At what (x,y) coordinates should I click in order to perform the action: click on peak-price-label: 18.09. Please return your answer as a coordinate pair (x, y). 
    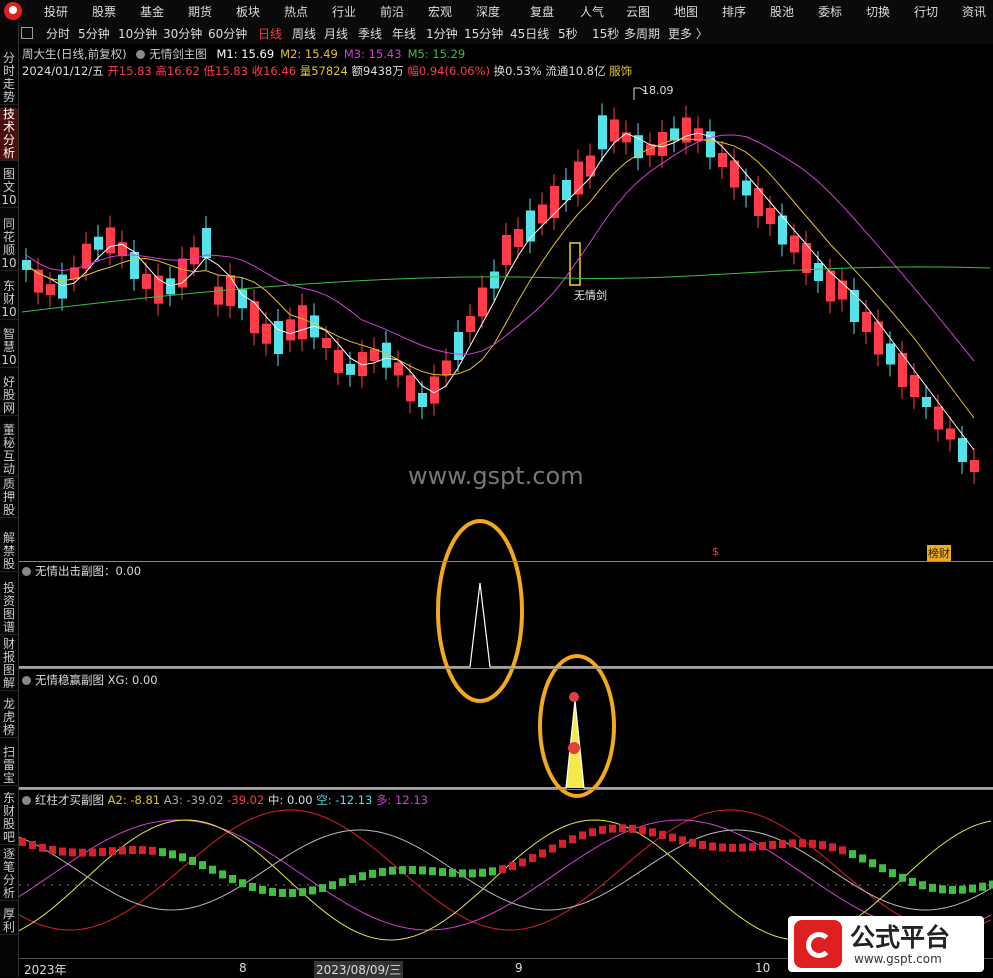
    Looking at the image, I should click on (658, 90).